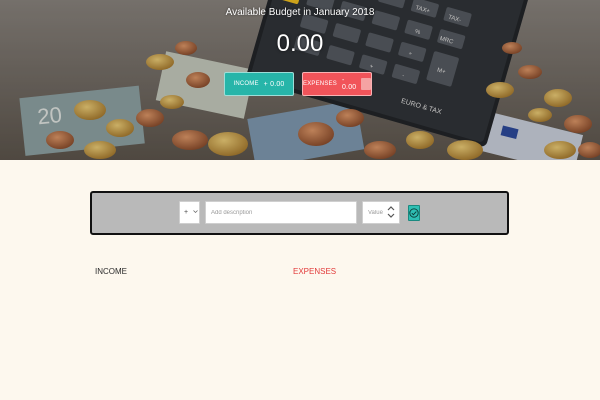 The image size is (600, 400). What do you see at coordinates (366, 84) in the screenshot?
I see `expenses-percentage-badge` at bounding box center [366, 84].